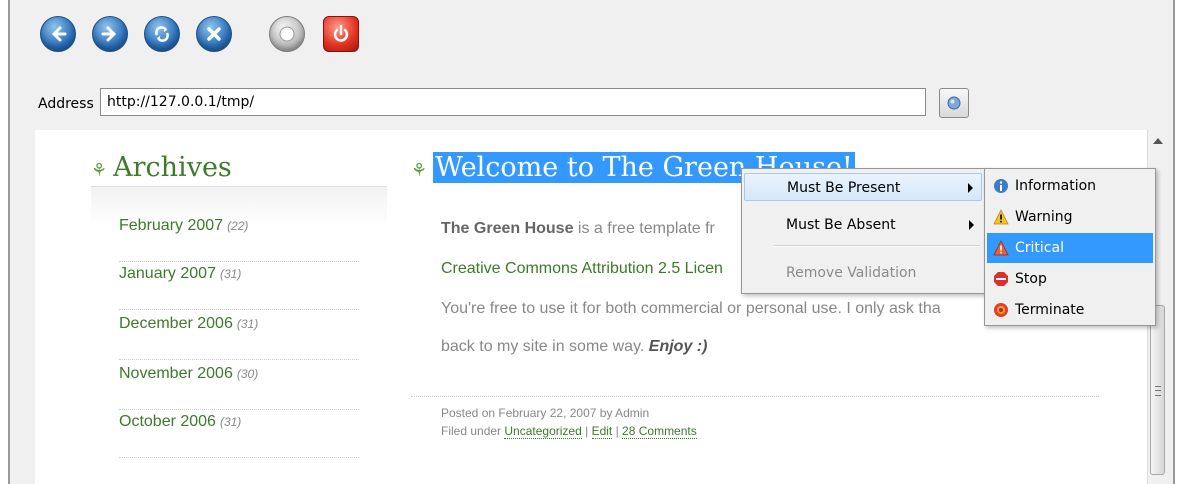  I want to click on forward-arrow-icon, so click(109, 34).